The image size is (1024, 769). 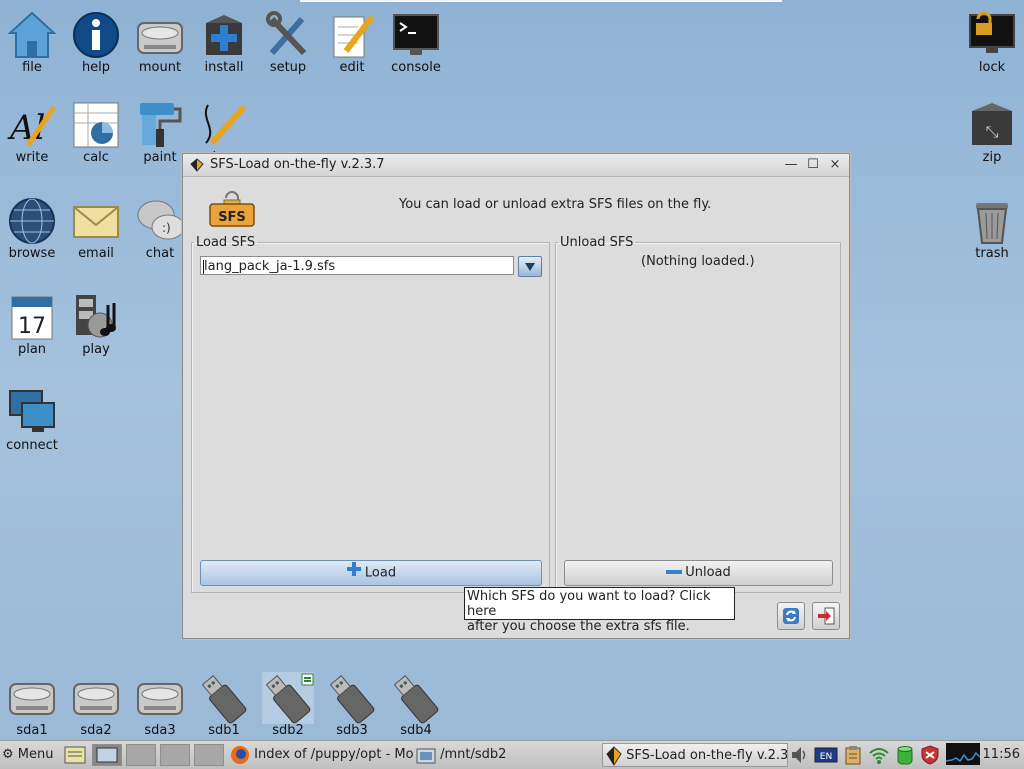 What do you see at coordinates (334, 754) in the screenshot?
I see `task-label: Index of /puppy/opt - Moz` at bounding box center [334, 754].